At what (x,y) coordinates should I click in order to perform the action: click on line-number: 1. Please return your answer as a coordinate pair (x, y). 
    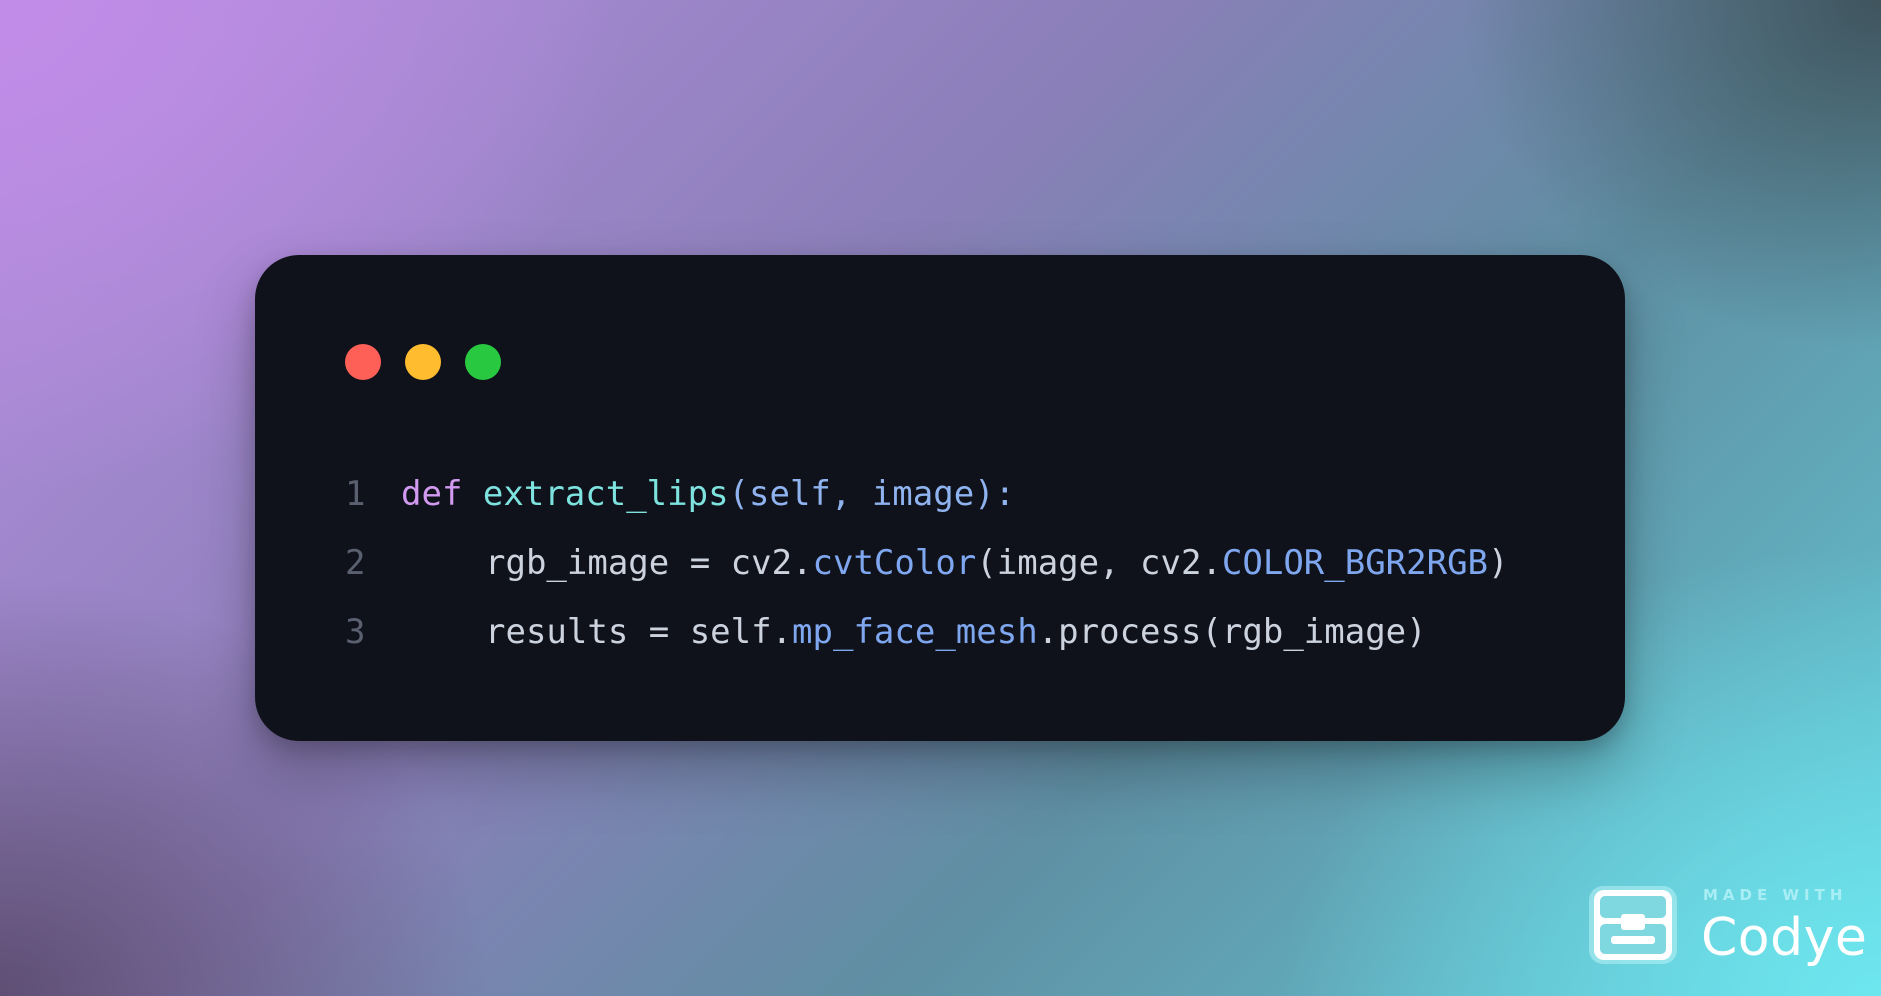
    Looking at the image, I should click on (355, 494).